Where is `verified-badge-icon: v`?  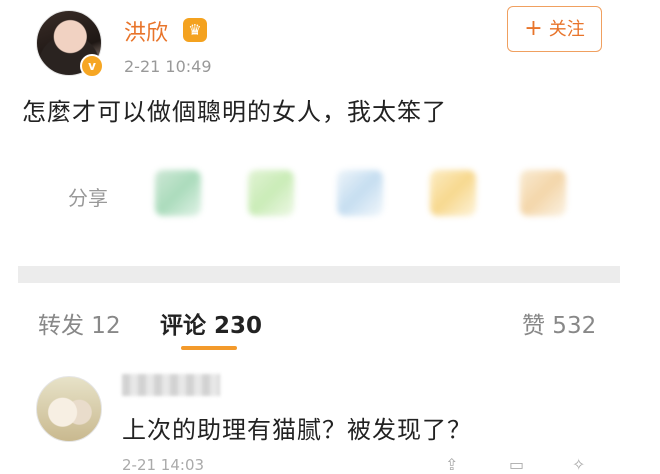 verified-badge-icon: v is located at coordinates (92, 66).